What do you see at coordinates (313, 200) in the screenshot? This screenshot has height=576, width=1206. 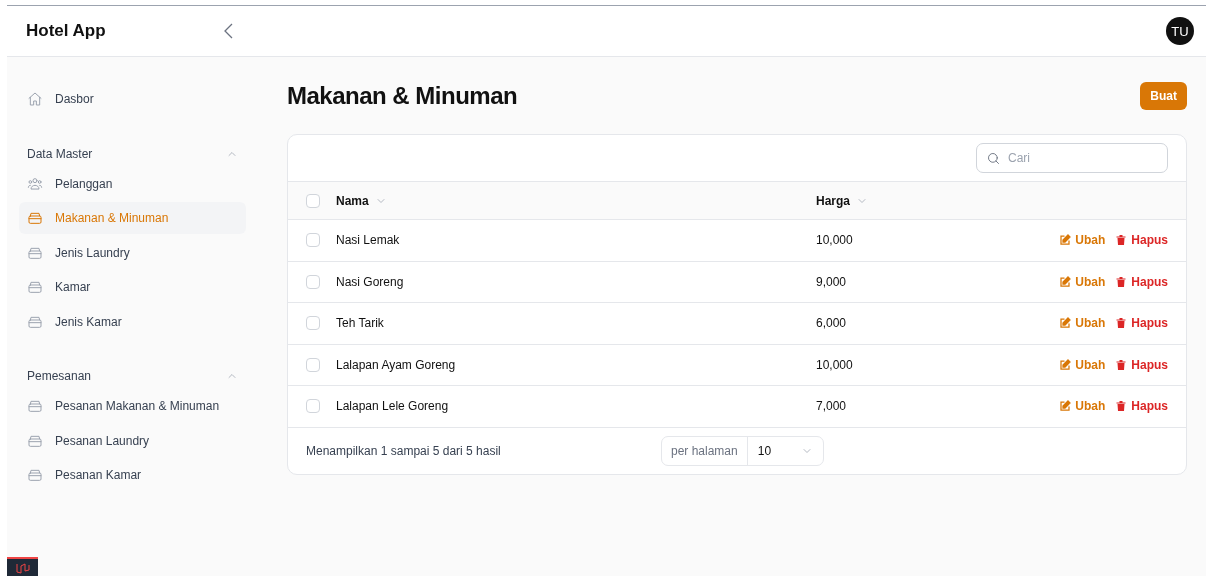 I see `select-all-checkbox` at bounding box center [313, 200].